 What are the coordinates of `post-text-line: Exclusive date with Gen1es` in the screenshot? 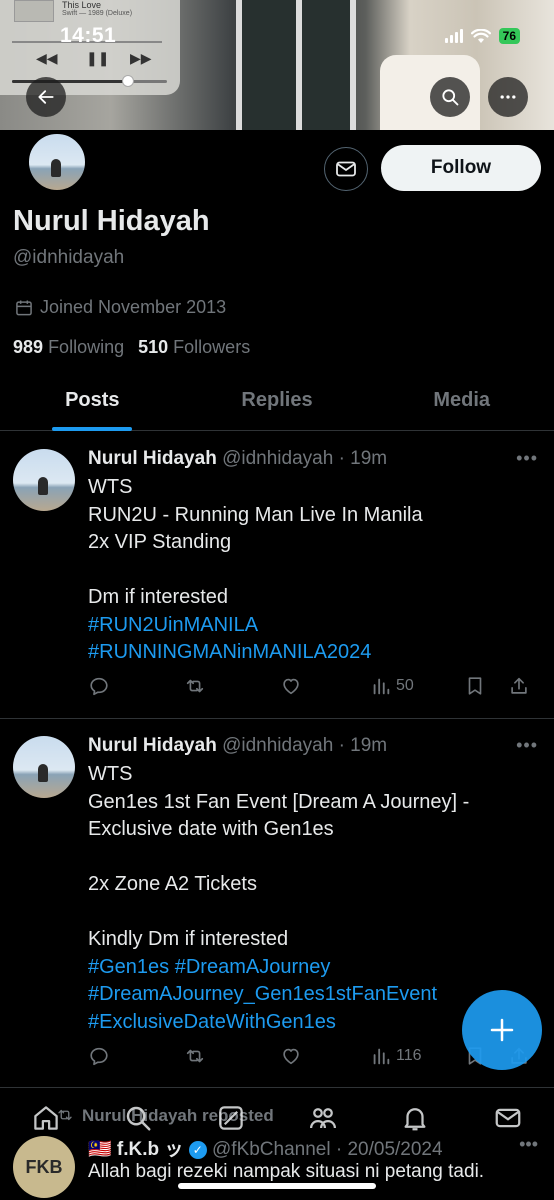 It's located at (211, 829).